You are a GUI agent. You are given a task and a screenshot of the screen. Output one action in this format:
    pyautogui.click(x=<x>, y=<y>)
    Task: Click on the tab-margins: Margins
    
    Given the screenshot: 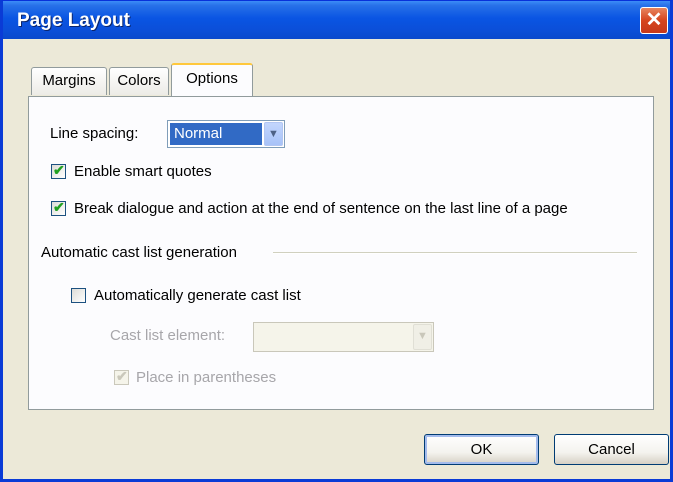 What is the action you would take?
    pyautogui.click(x=69, y=81)
    